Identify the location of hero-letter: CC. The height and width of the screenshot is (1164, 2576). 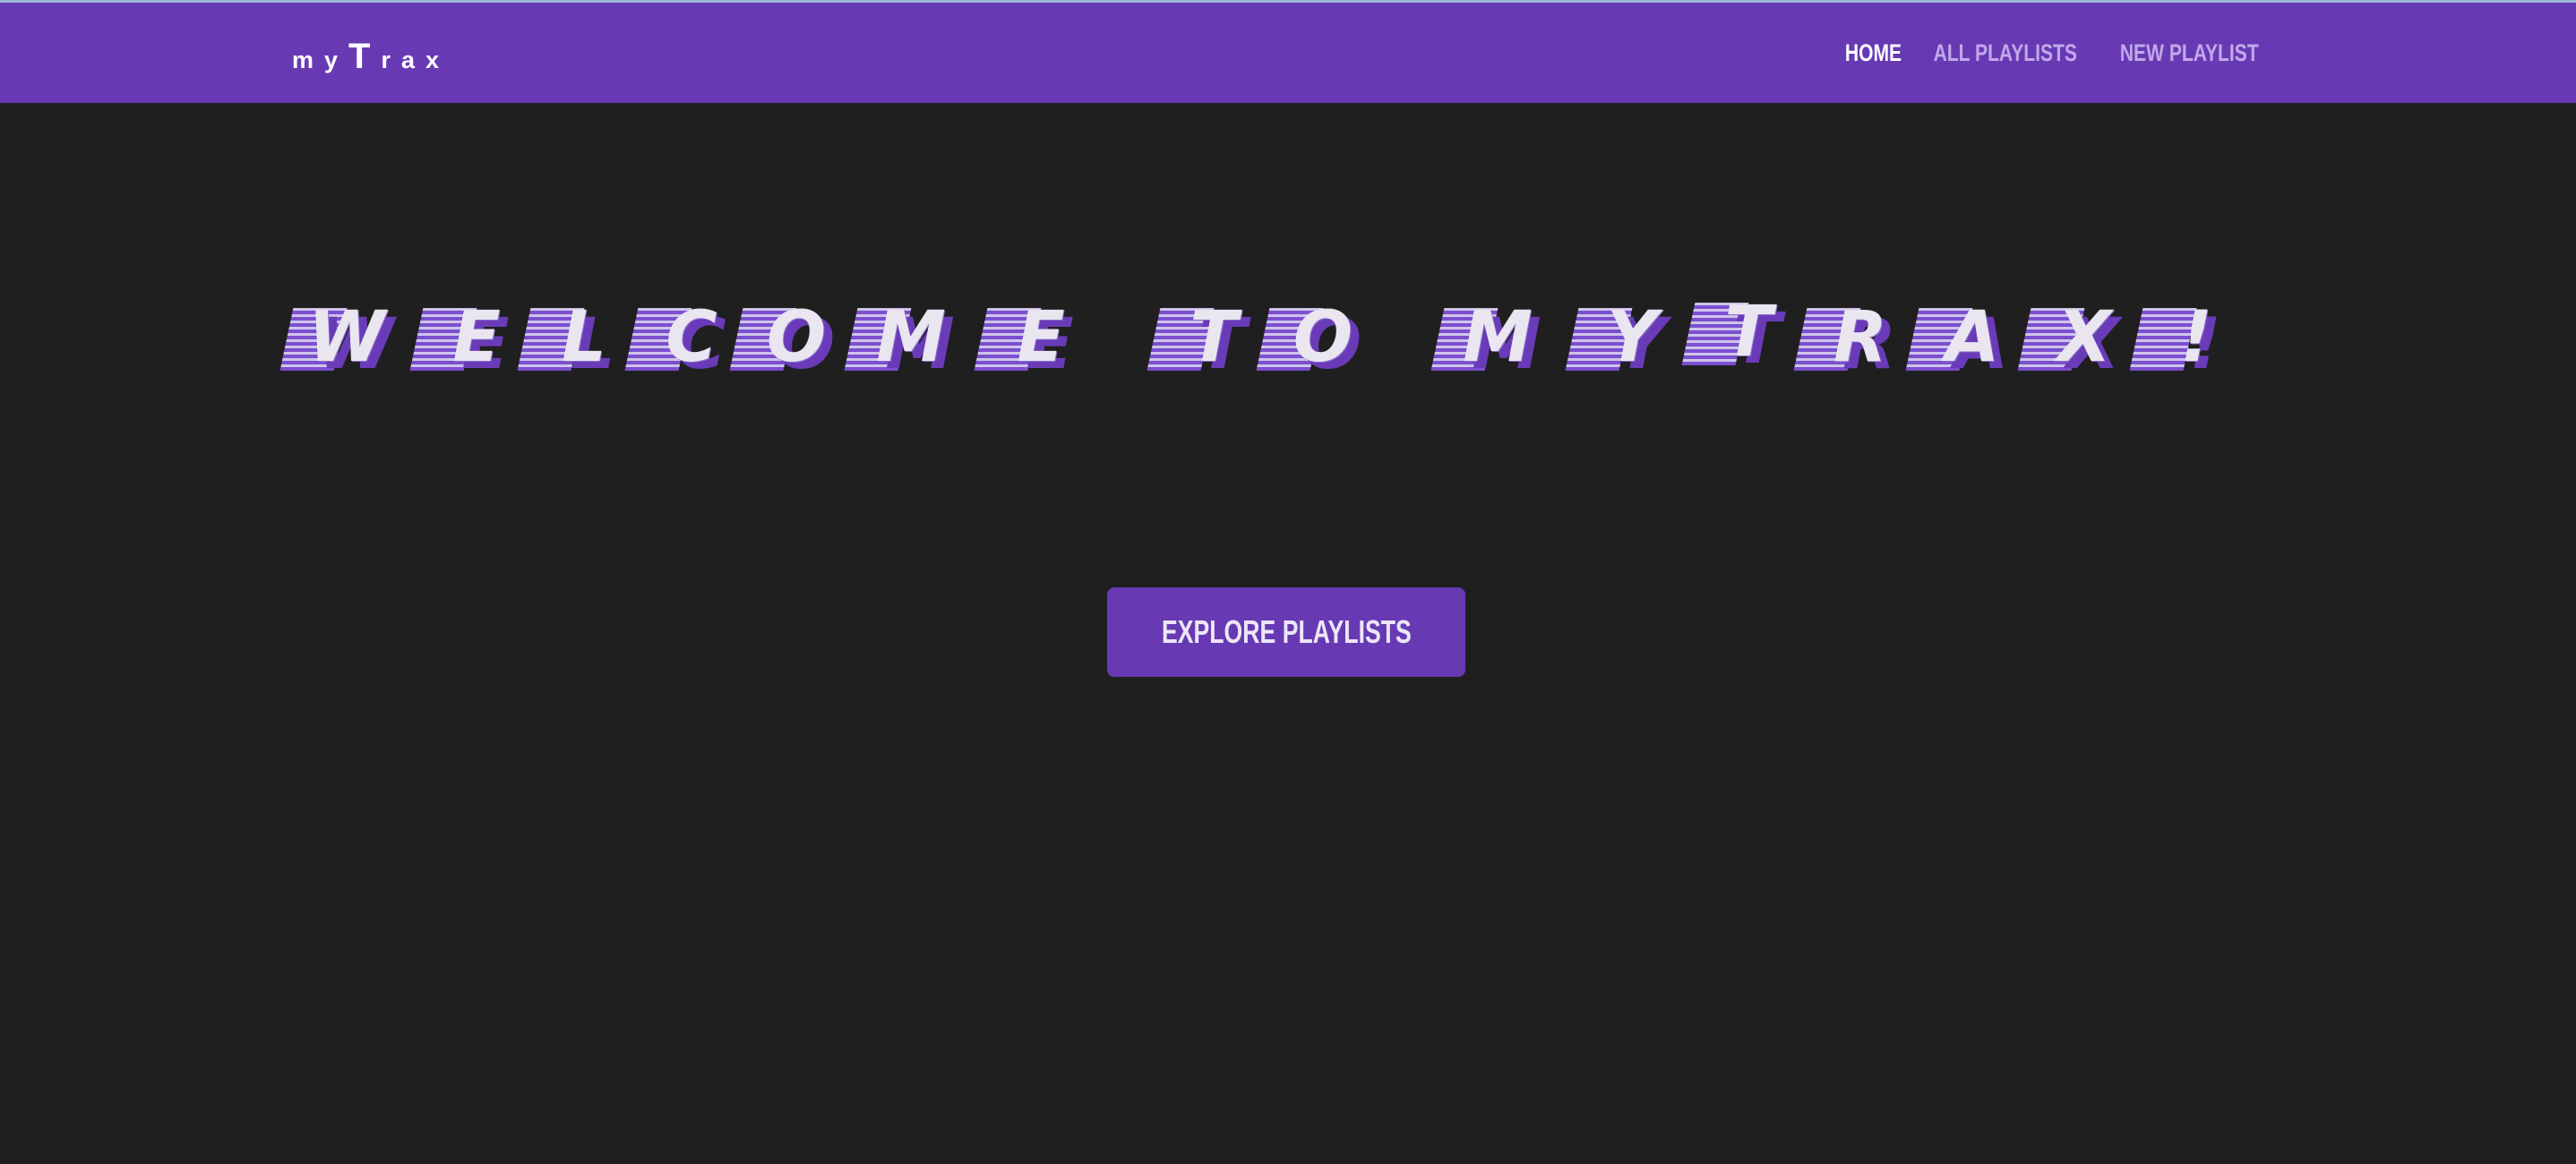
(677, 344).